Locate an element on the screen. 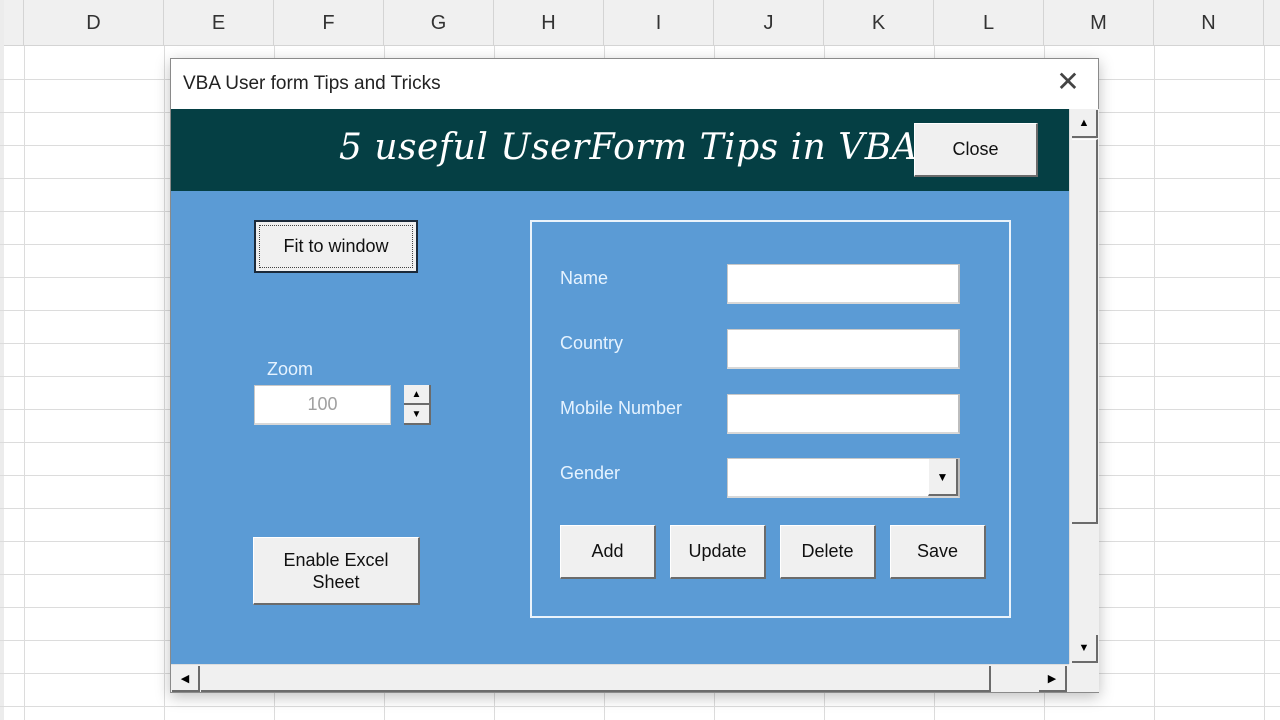 The width and height of the screenshot is (1280, 720). scroll-left-icon: ◀ is located at coordinates (186, 679).